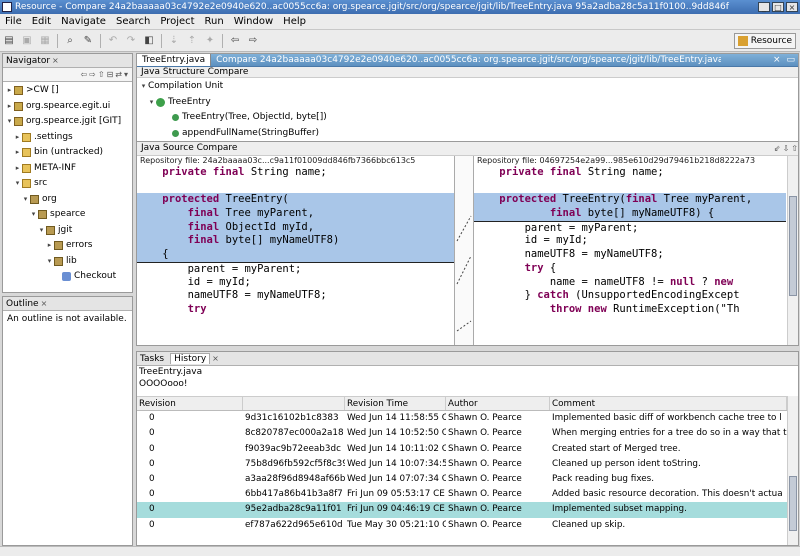 Image resolution: width=800 pixels, height=556 pixels. Describe the element at coordinates (101, 74) in the screenshot. I see `up-icon: ⇧` at that location.